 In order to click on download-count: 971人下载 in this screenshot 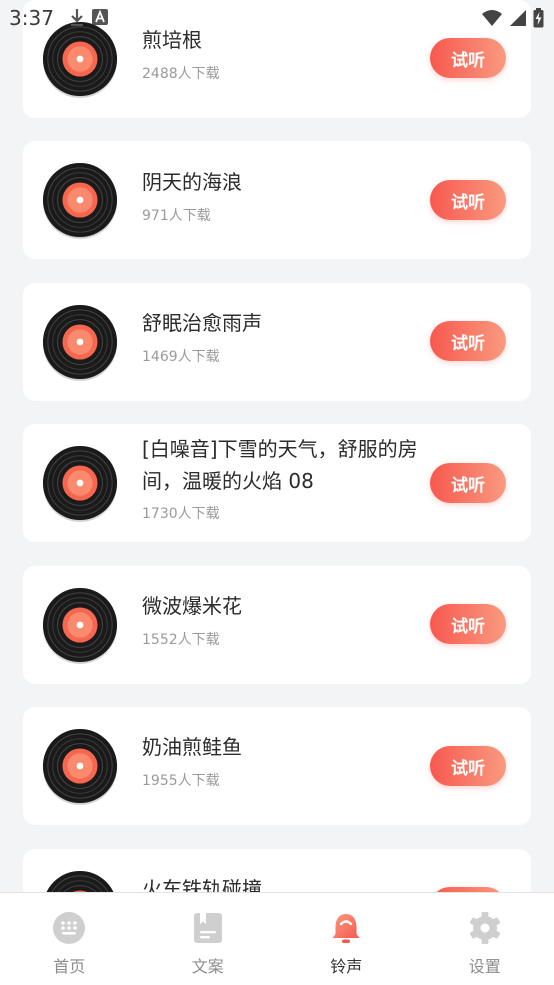, I will do `click(176, 215)`.